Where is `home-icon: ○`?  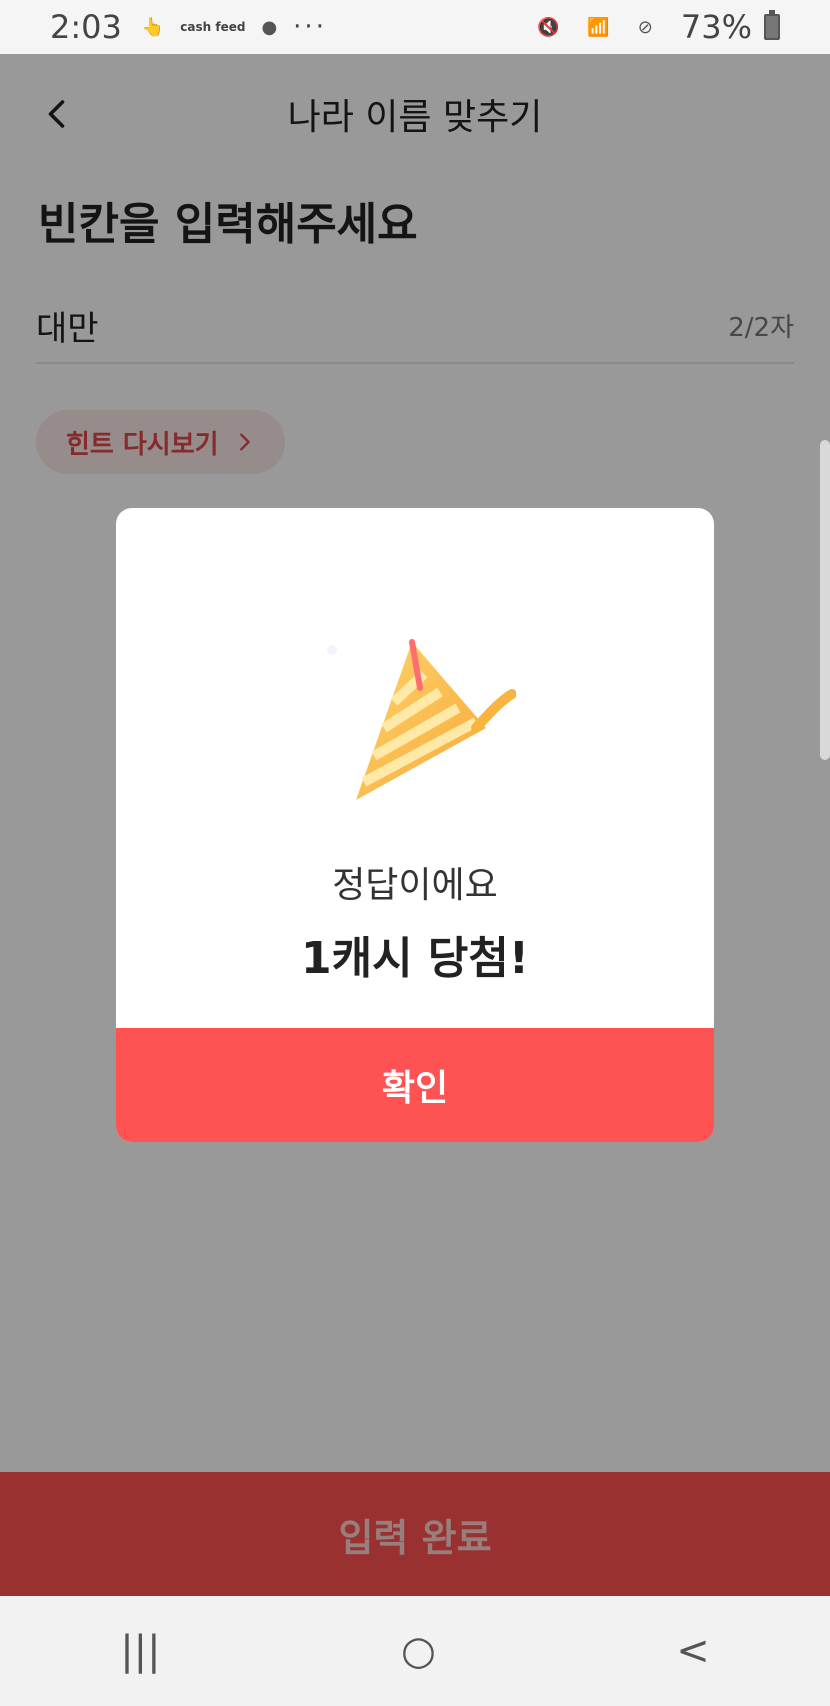 home-icon: ○ is located at coordinates (418, 1651).